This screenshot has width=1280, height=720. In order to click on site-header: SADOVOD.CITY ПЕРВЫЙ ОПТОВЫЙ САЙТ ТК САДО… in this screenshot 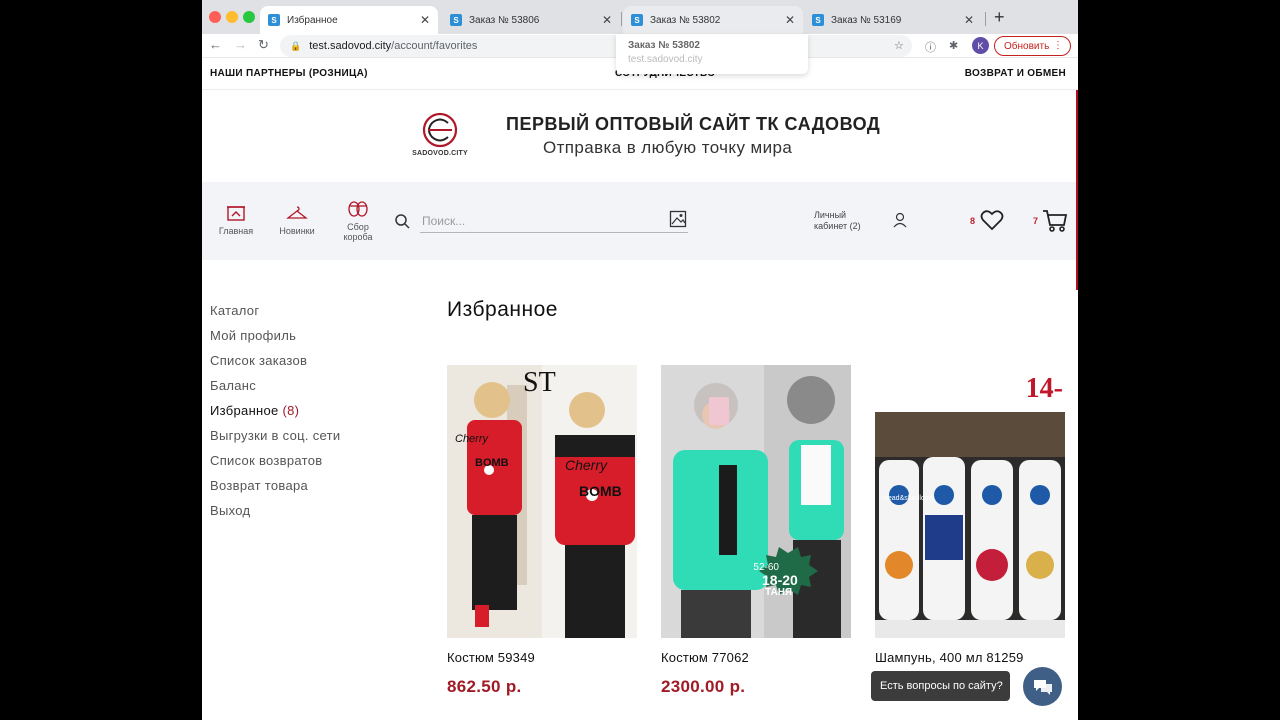, I will do `click(640, 136)`.